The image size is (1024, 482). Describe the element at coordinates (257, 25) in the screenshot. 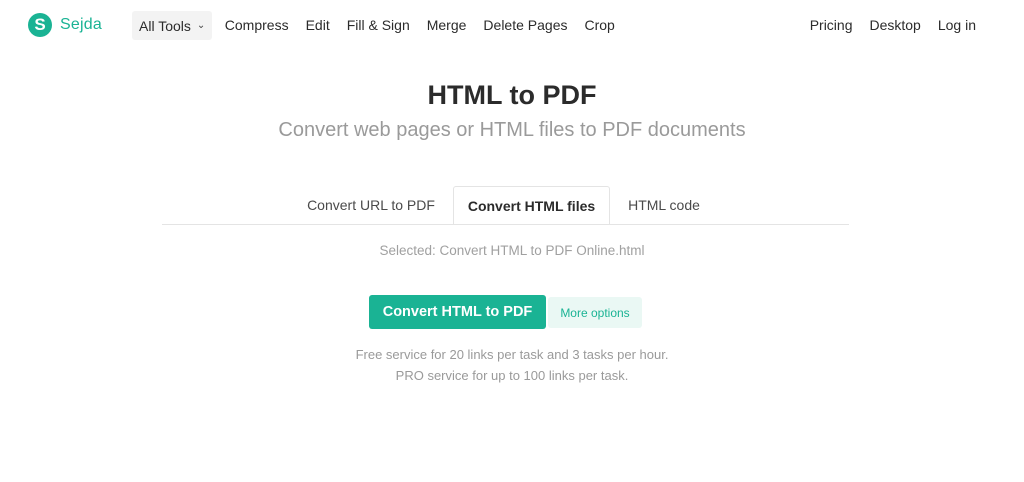

I see `nav-compress: Compress` at that location.